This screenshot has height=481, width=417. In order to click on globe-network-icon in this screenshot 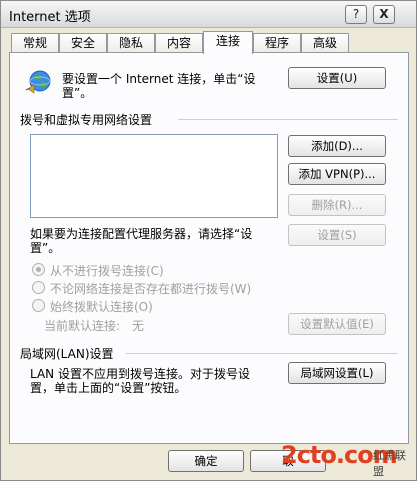, I will do `click(38, 82)`.